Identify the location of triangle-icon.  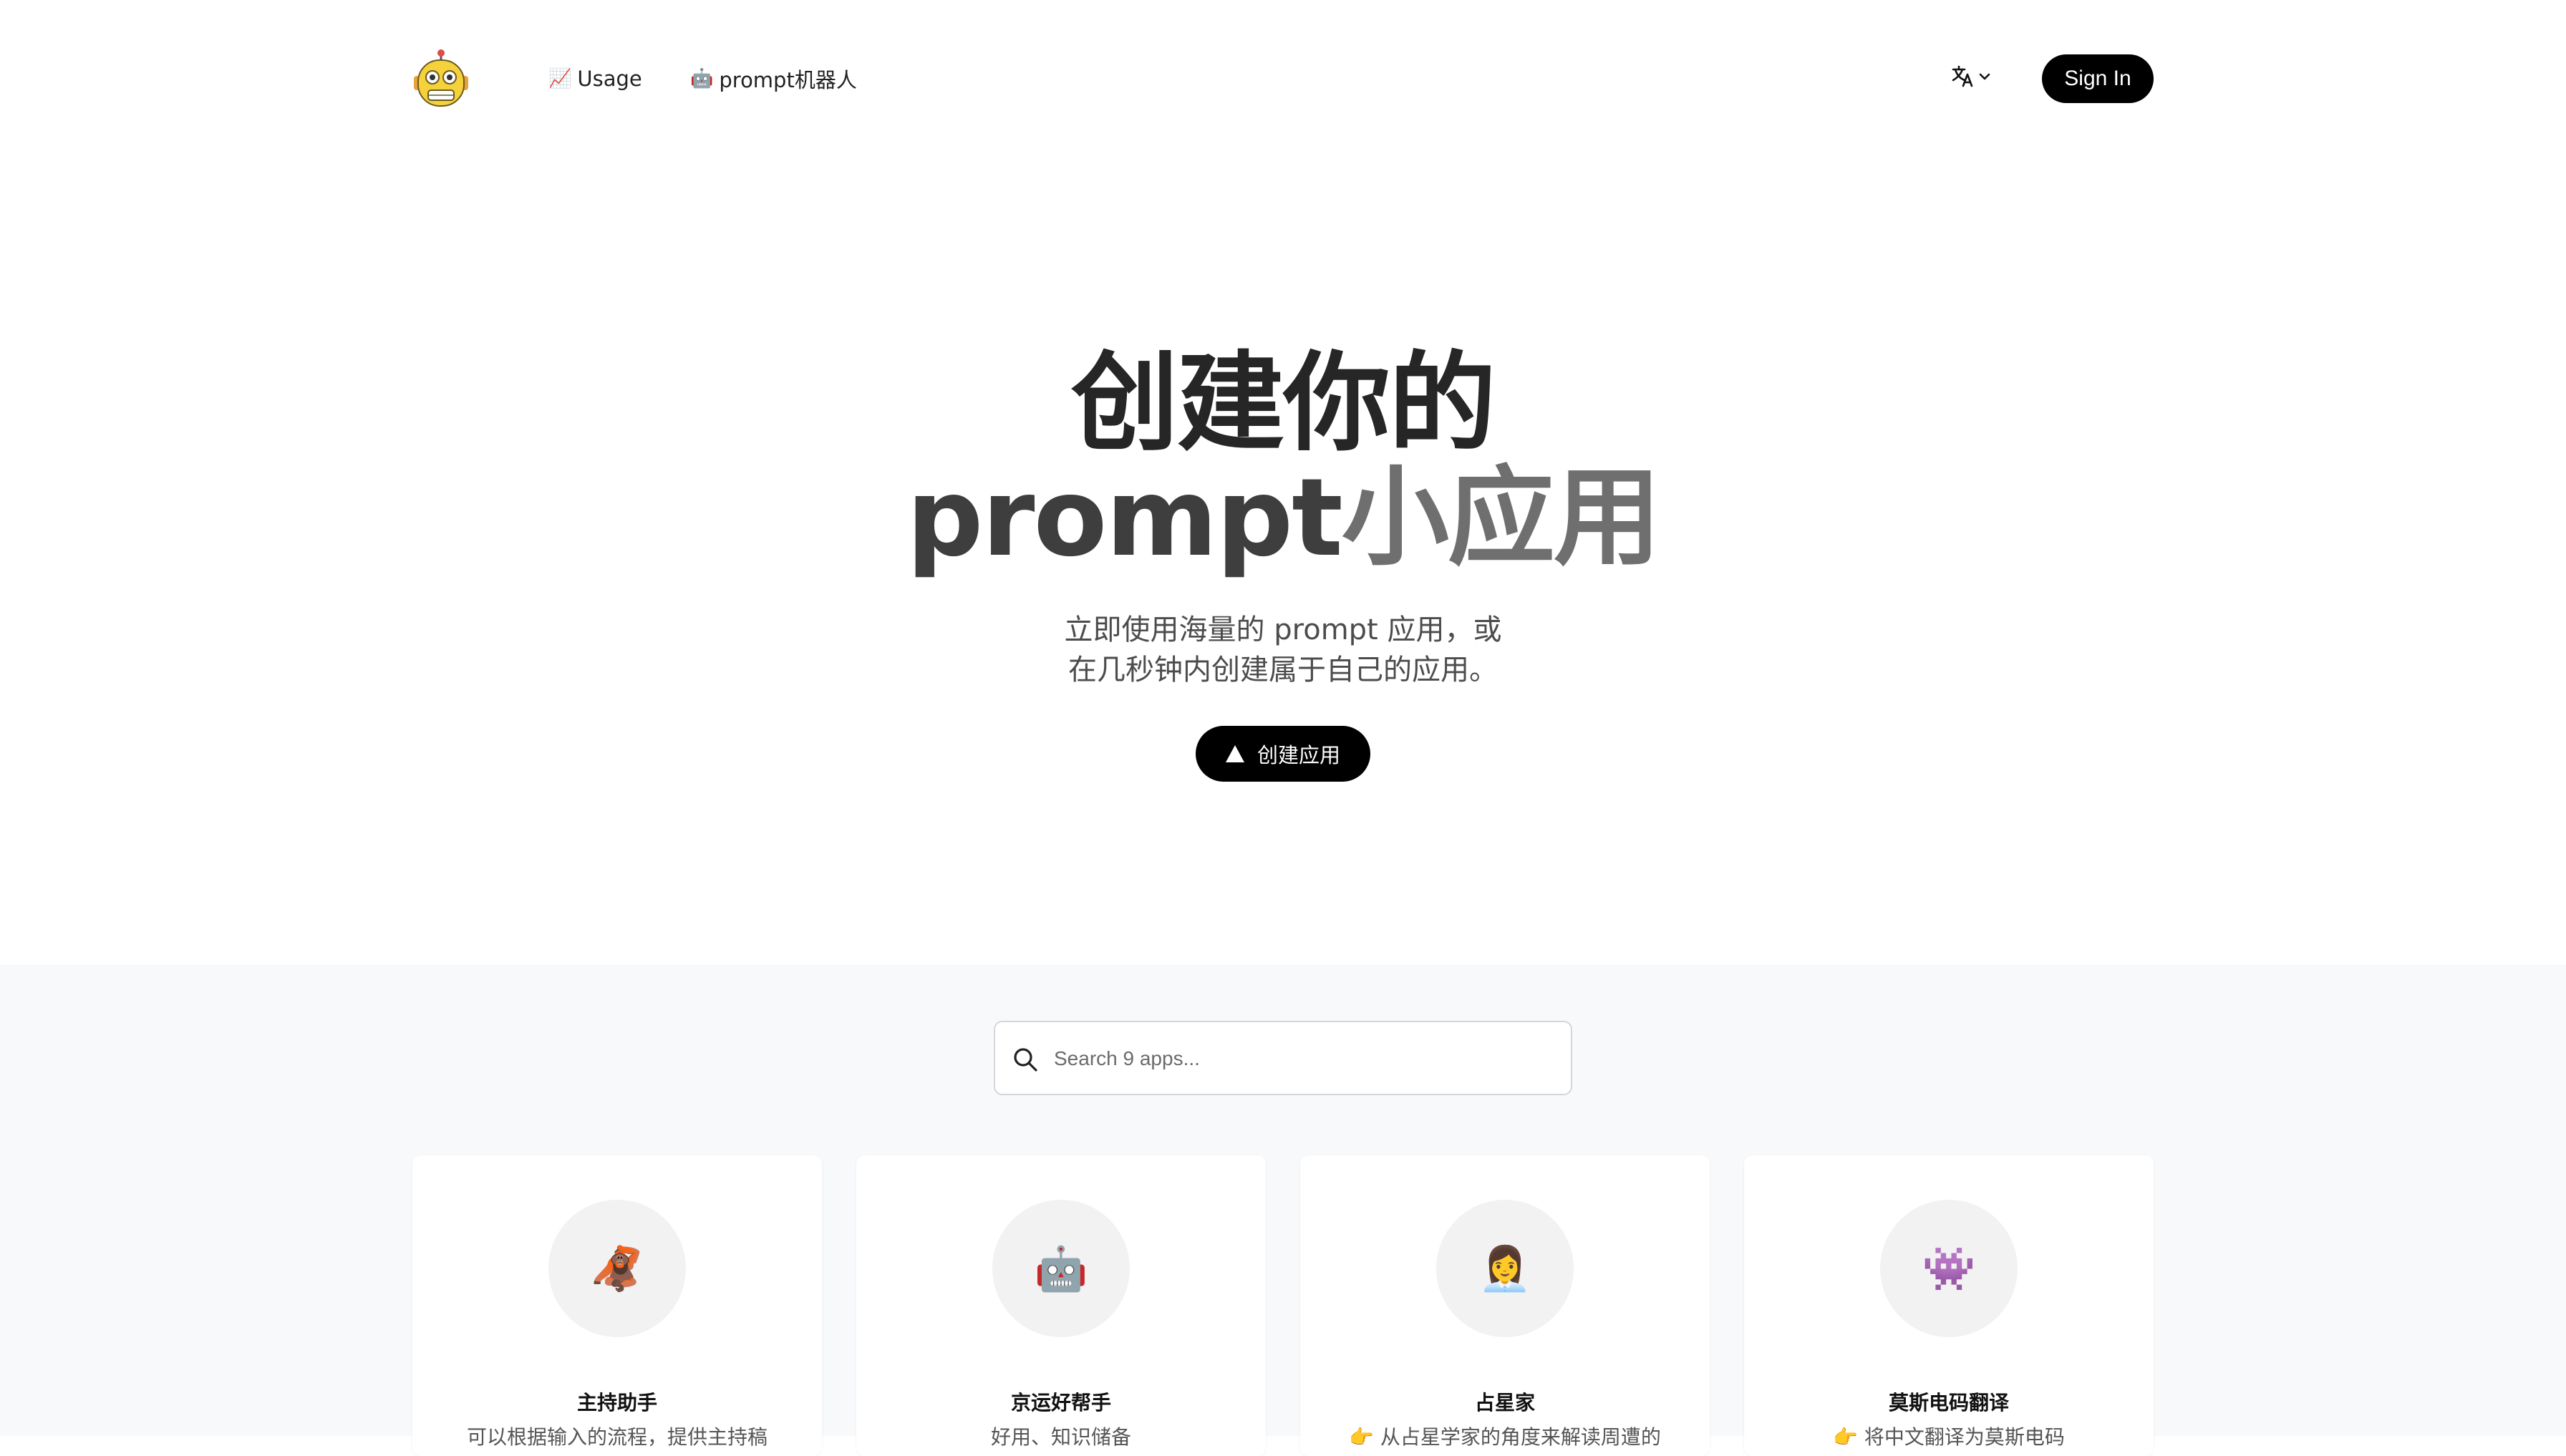
(1234, 753).